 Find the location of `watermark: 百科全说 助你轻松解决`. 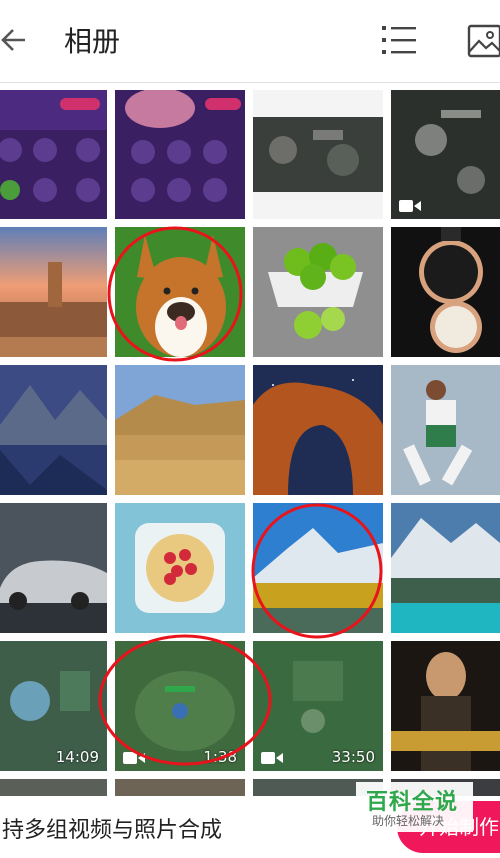

watermark: 百科全说 助你轻松解决 is located at coordinates (414, 807).